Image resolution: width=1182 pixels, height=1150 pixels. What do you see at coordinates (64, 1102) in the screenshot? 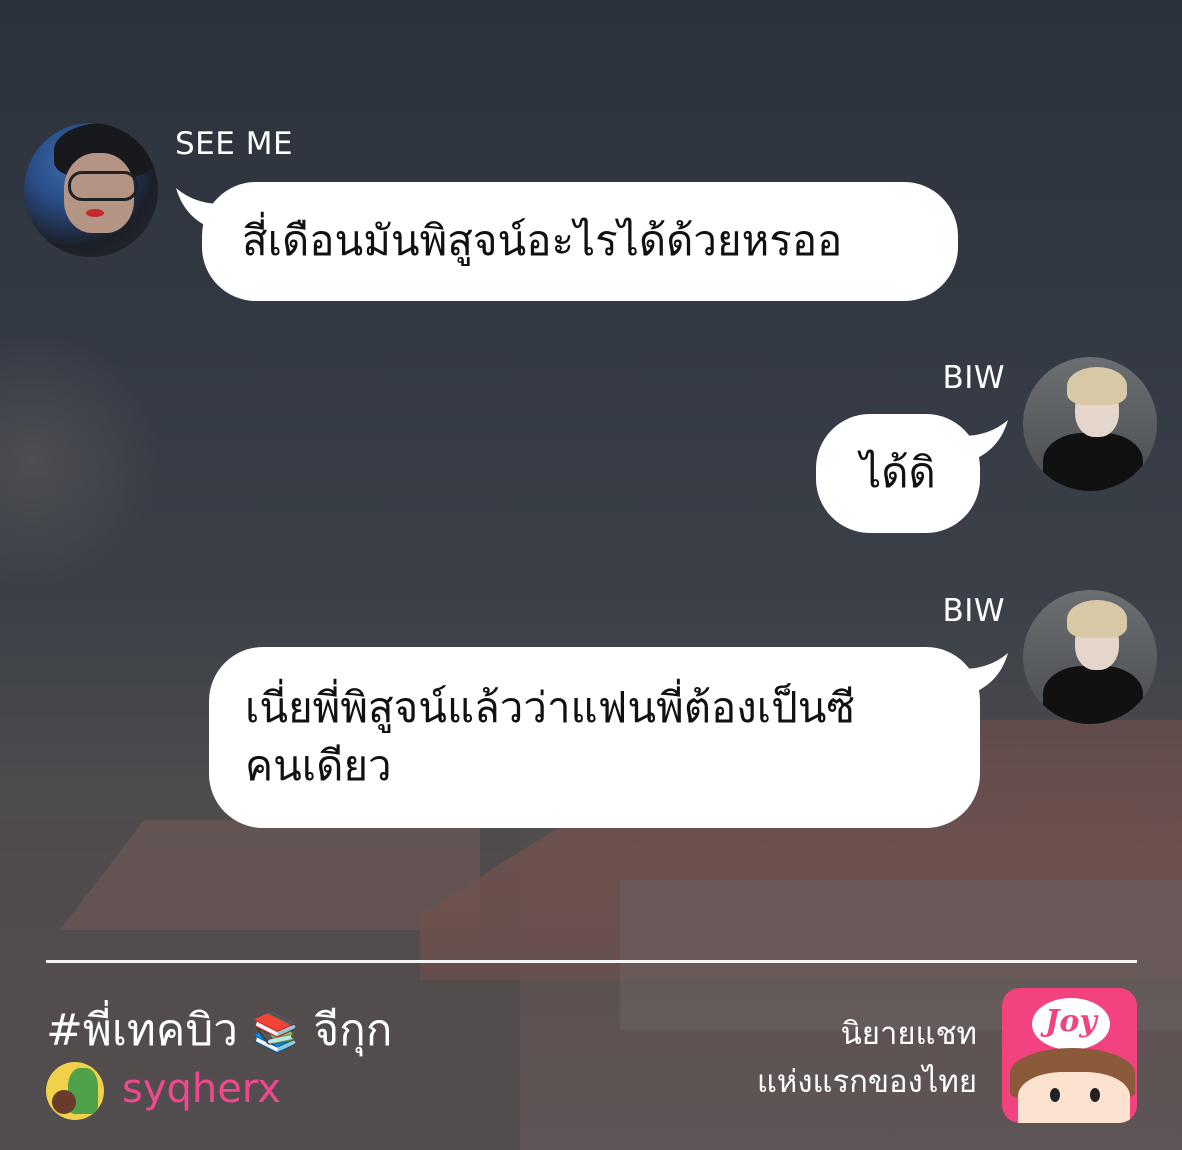
I see `ball-icon` at bounding box center [64, 1102].